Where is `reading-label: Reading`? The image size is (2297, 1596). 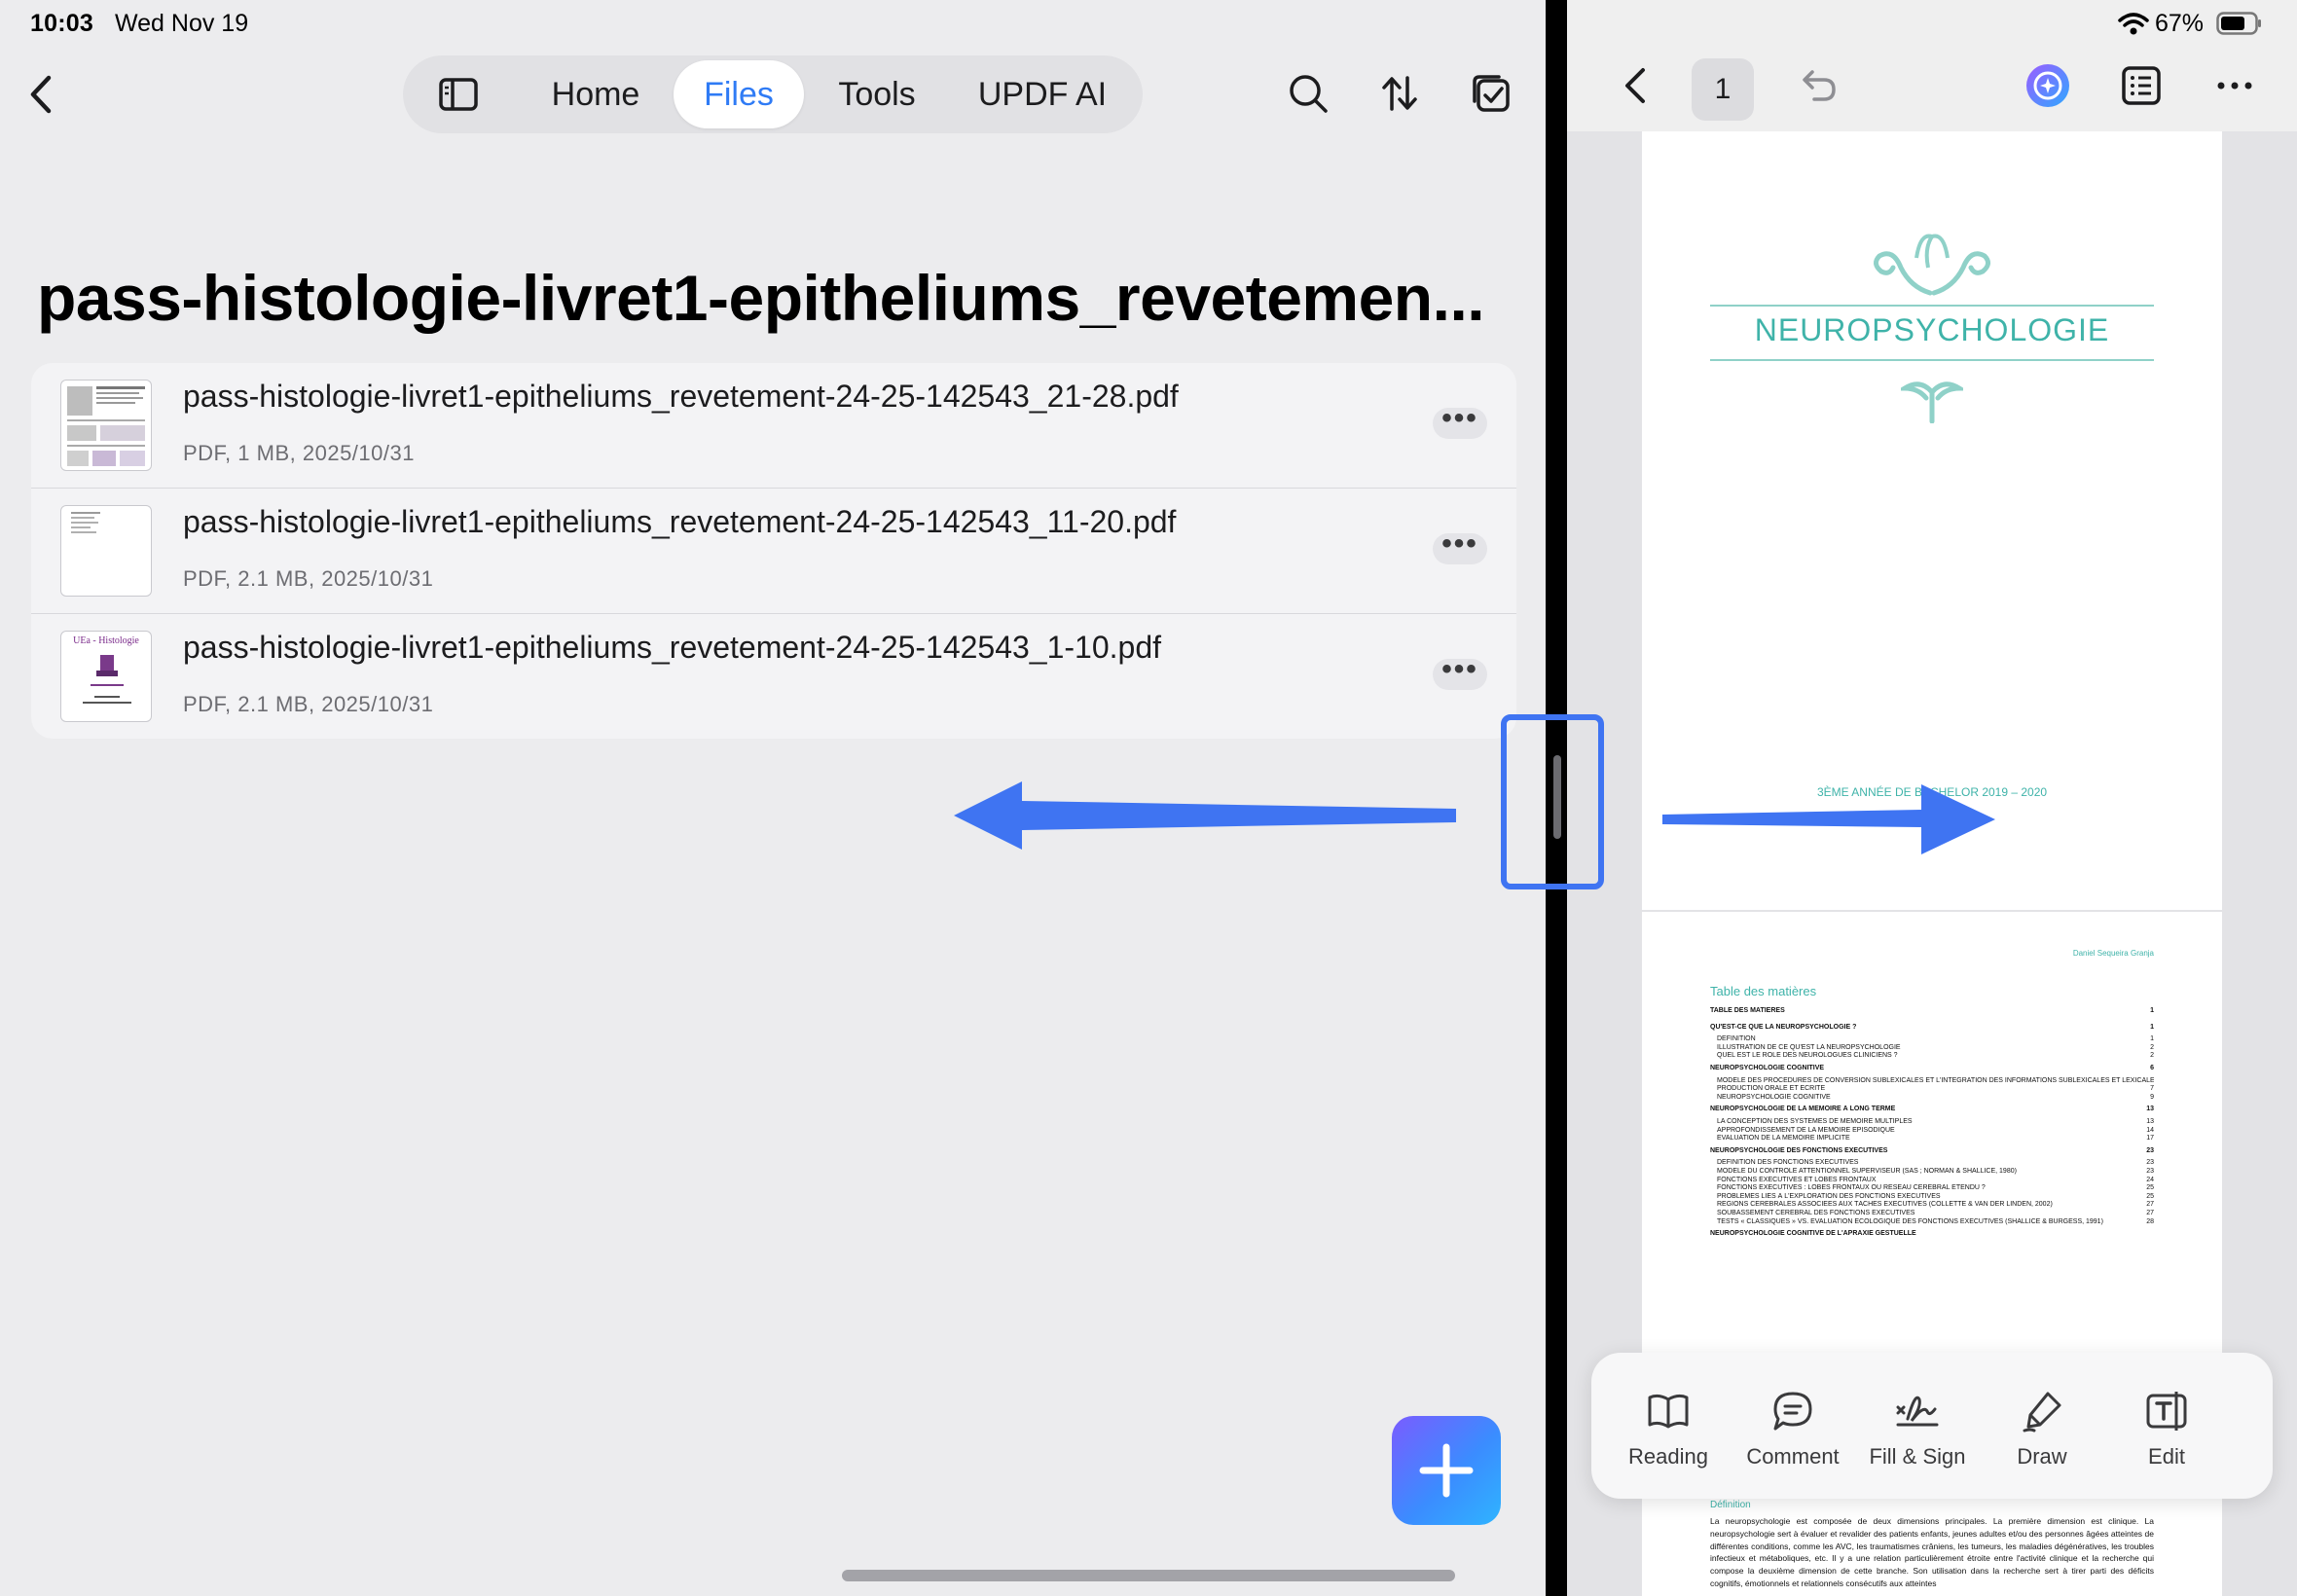
reading-label: Reading is located at coordinates (1668, 1456).